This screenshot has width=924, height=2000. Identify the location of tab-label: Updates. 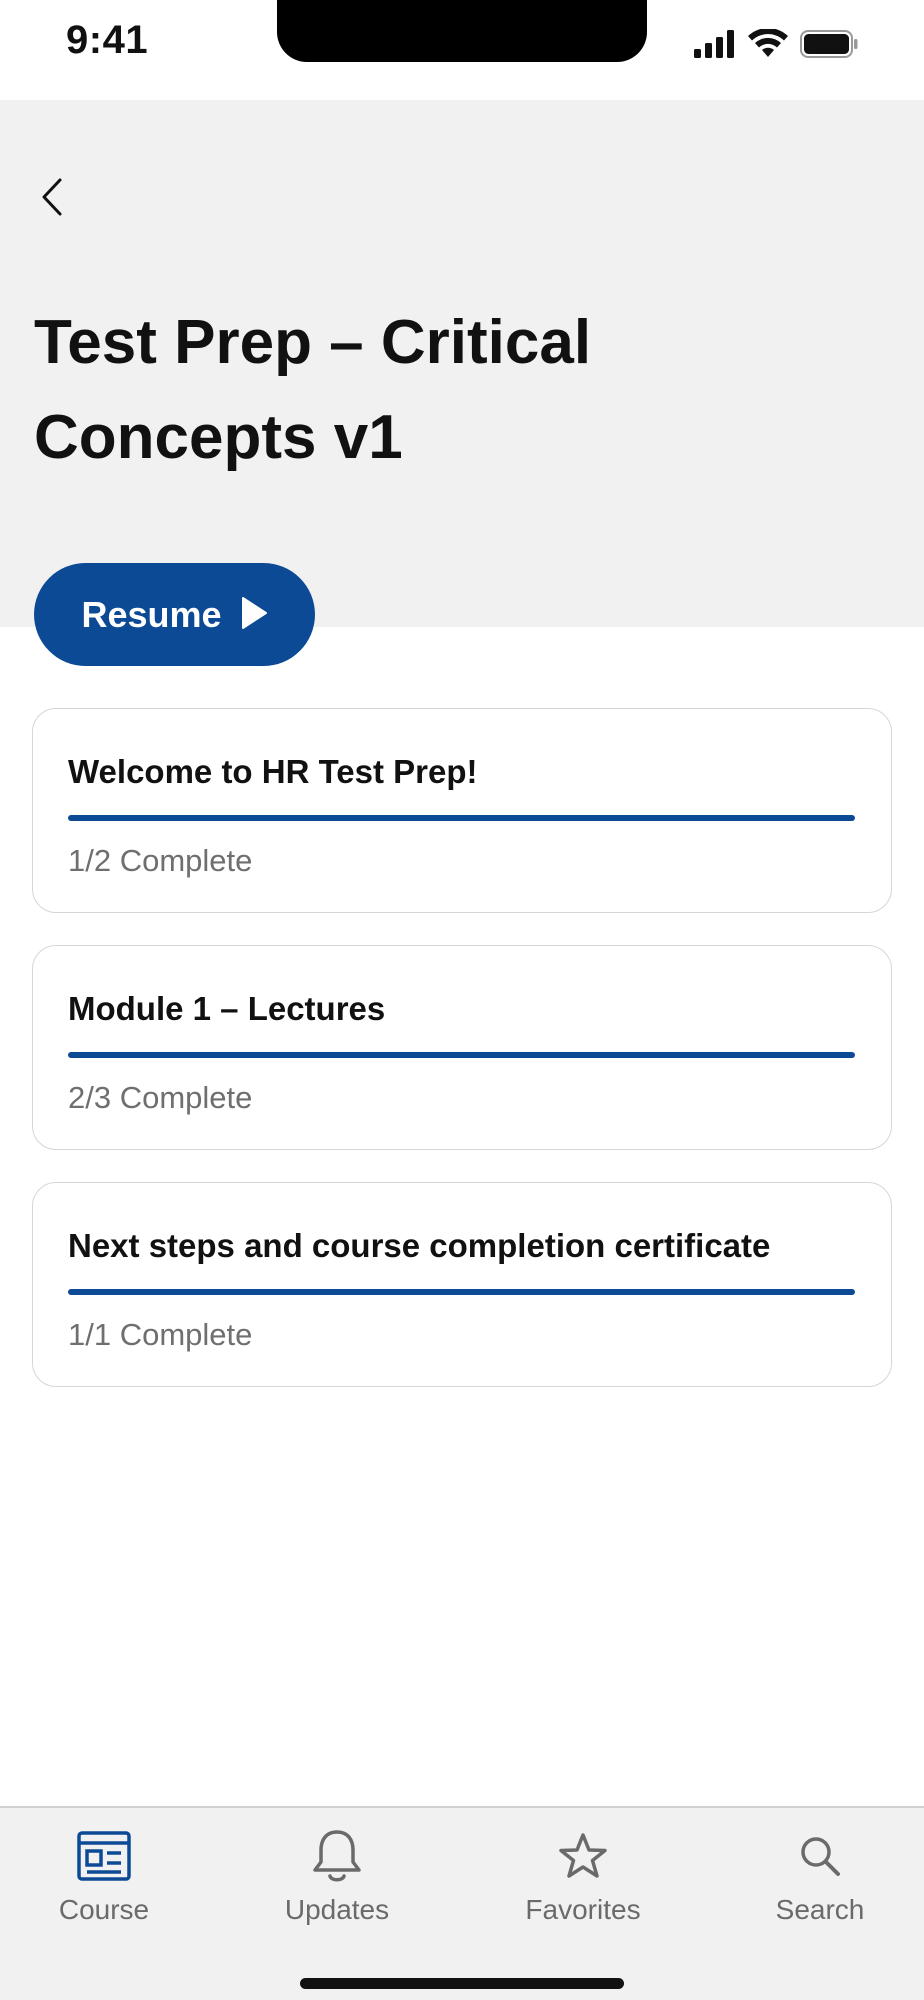
(337, 1909).